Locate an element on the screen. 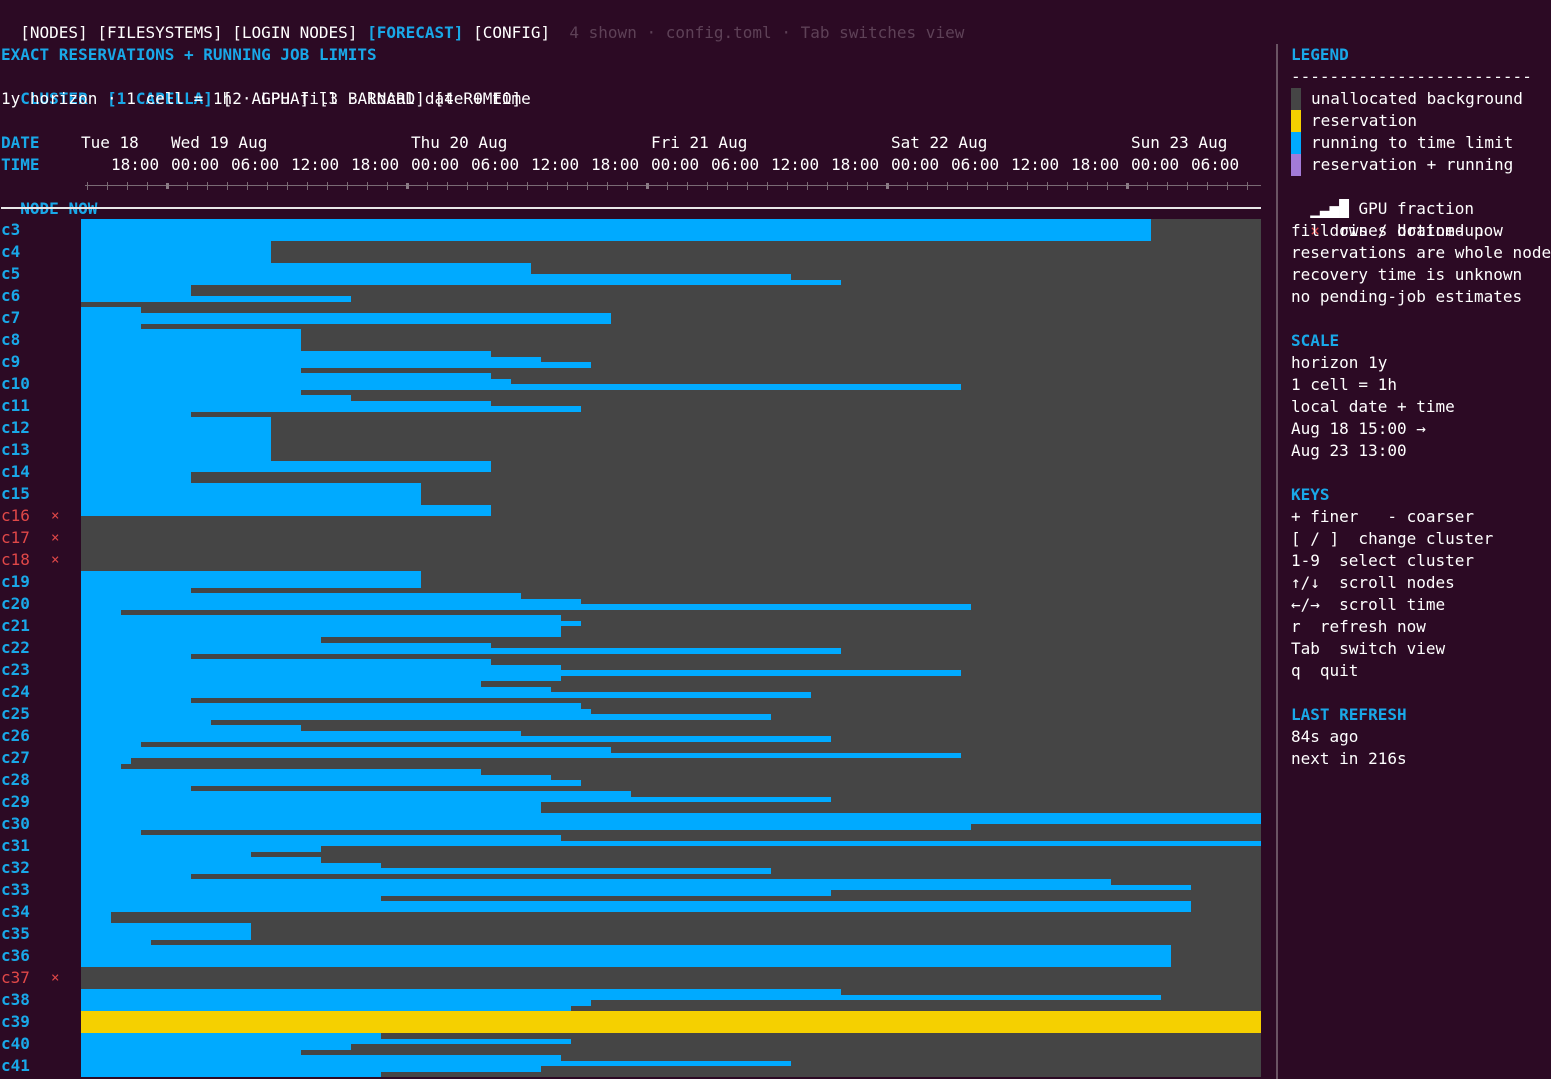 This screenshot has width=1551, height=1079. node-label: c13 is located at coordinates (15, 450).